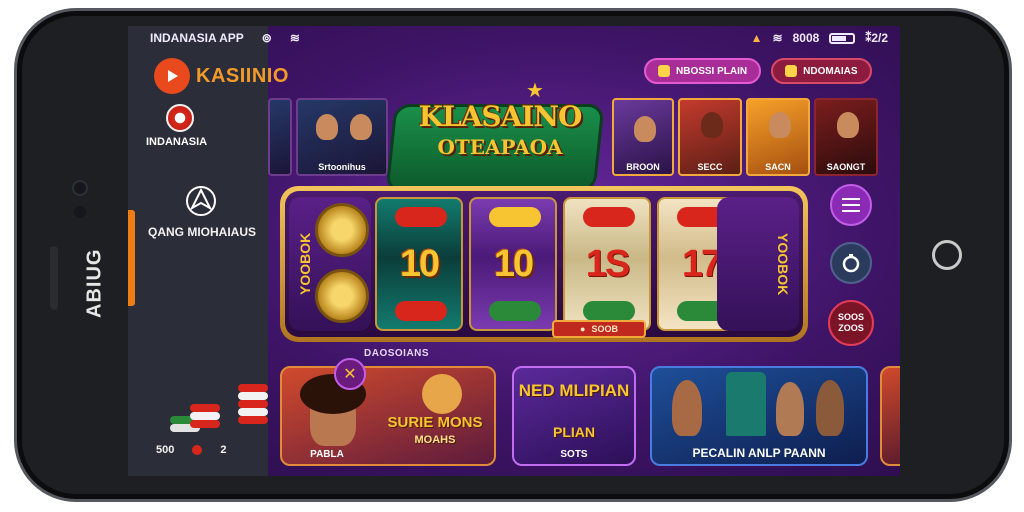  What do you see at coordinates (759, 453) in the screenshot?
I see `game-card-caption: PECALIN ANLP PAANN` at bounding box center [759, 453].